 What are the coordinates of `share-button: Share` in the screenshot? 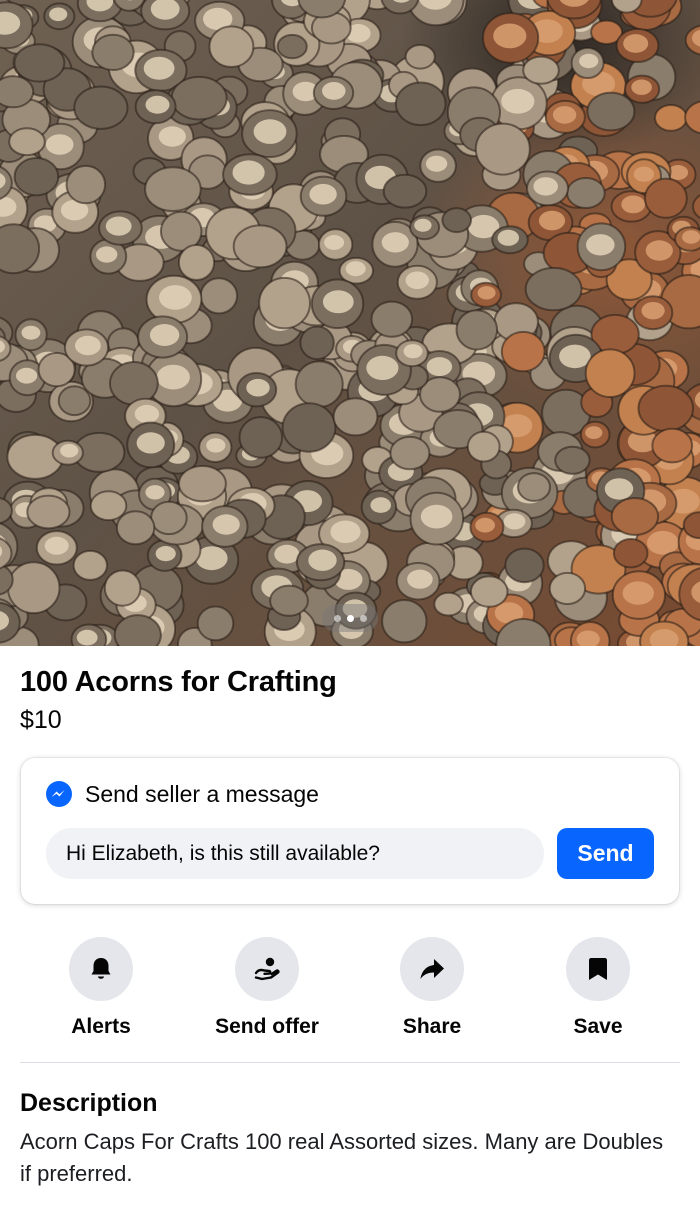 It's located at (432, 988).